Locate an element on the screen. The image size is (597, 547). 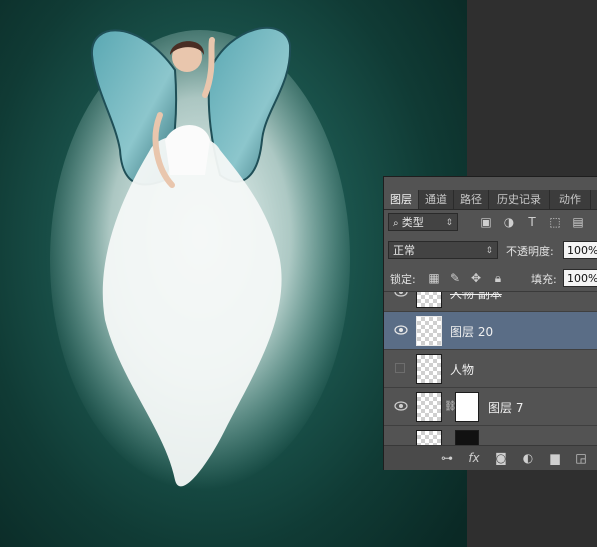
smart-object-filter-icon: ▤ is located at coordinates (578, 222).